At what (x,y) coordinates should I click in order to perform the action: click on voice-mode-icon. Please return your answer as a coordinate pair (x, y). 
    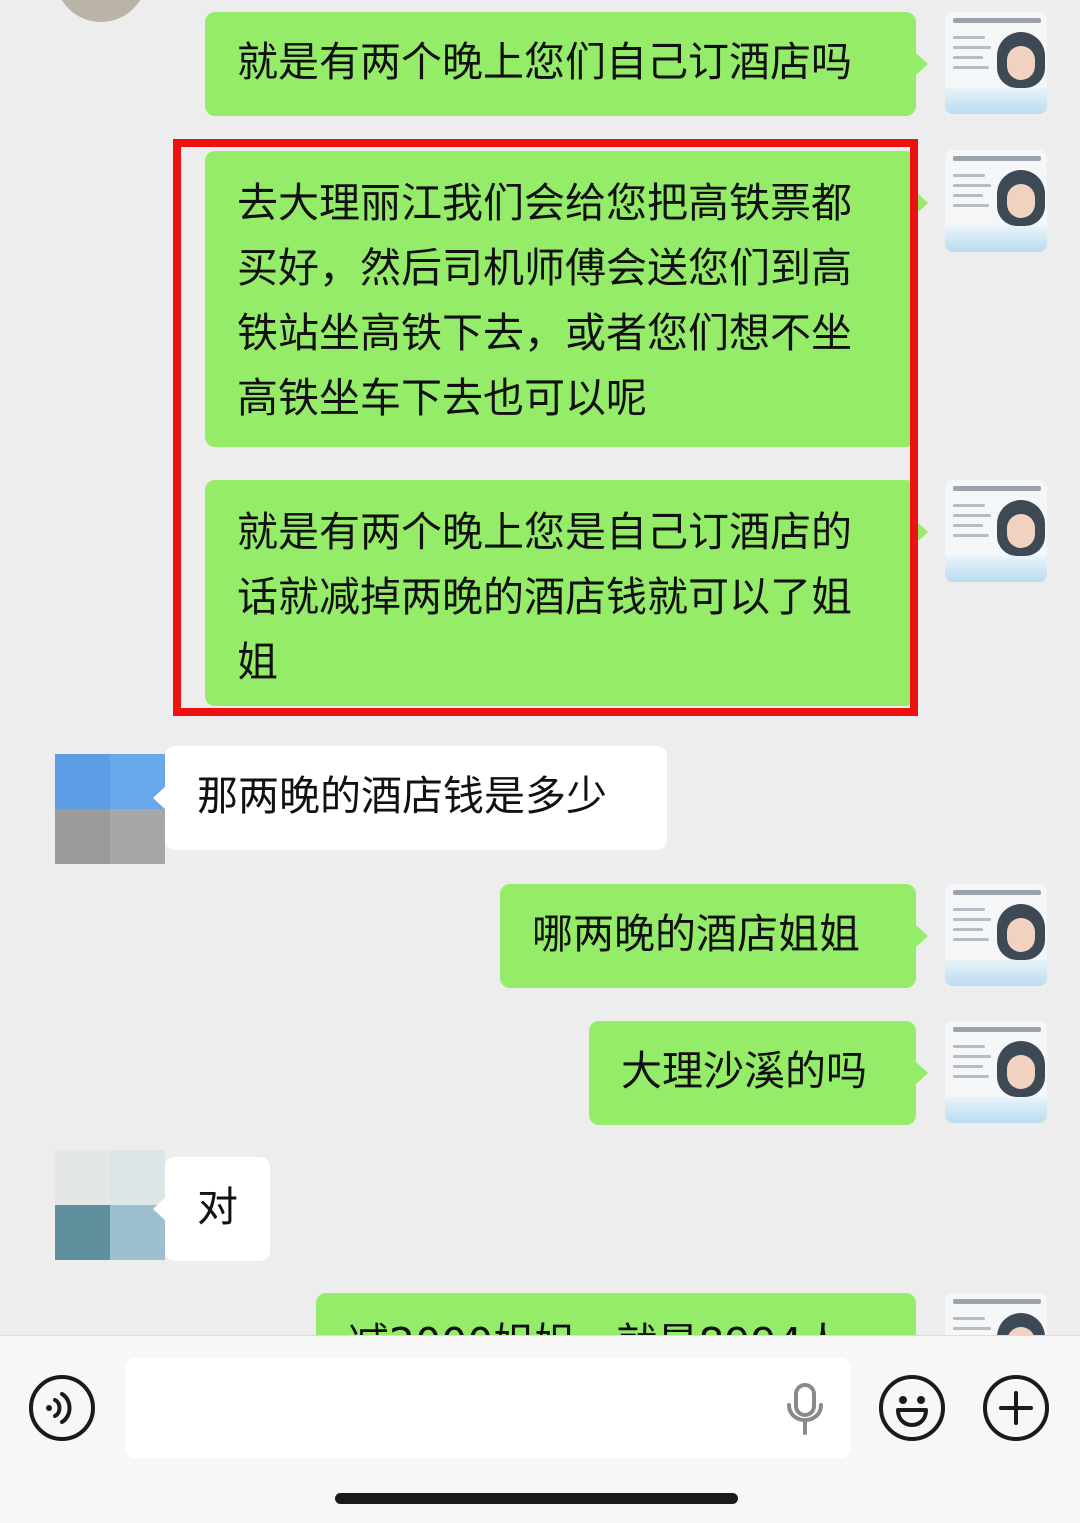
    Looking at the image, I should click on (62, 1408).